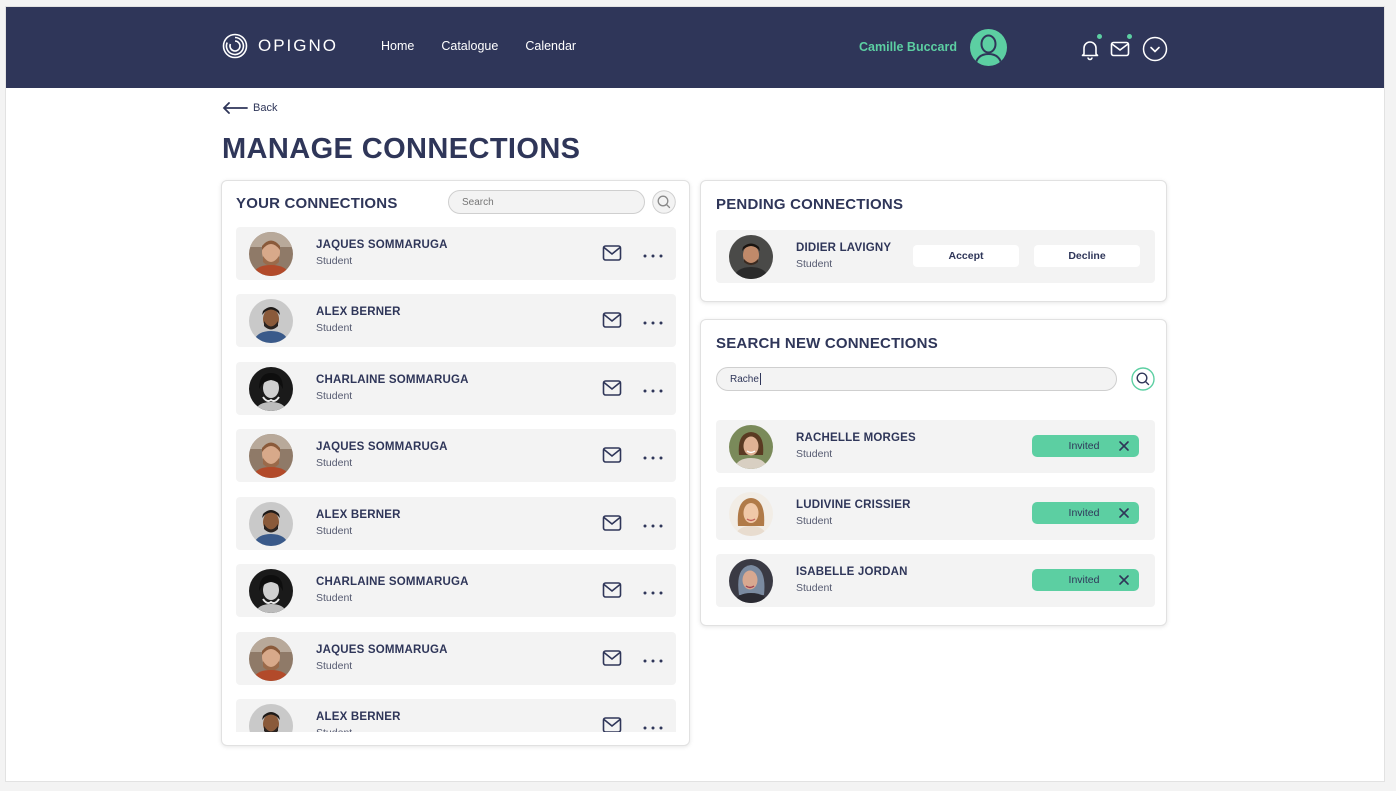  I want to click on logo: OPIGNO, so click(280, 46).